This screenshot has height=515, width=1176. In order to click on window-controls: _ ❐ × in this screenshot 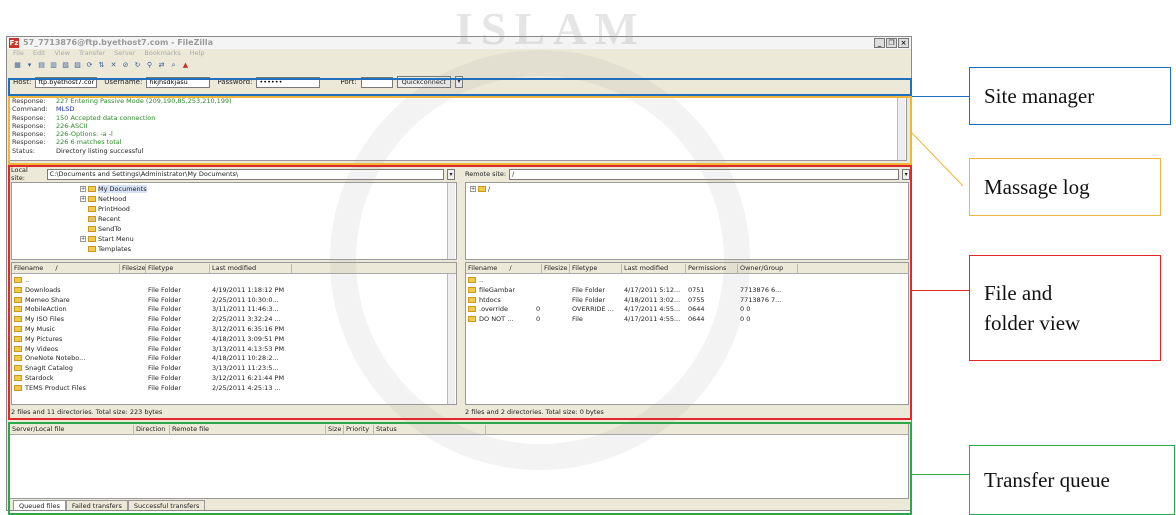, I will do `click(891, 43)`.